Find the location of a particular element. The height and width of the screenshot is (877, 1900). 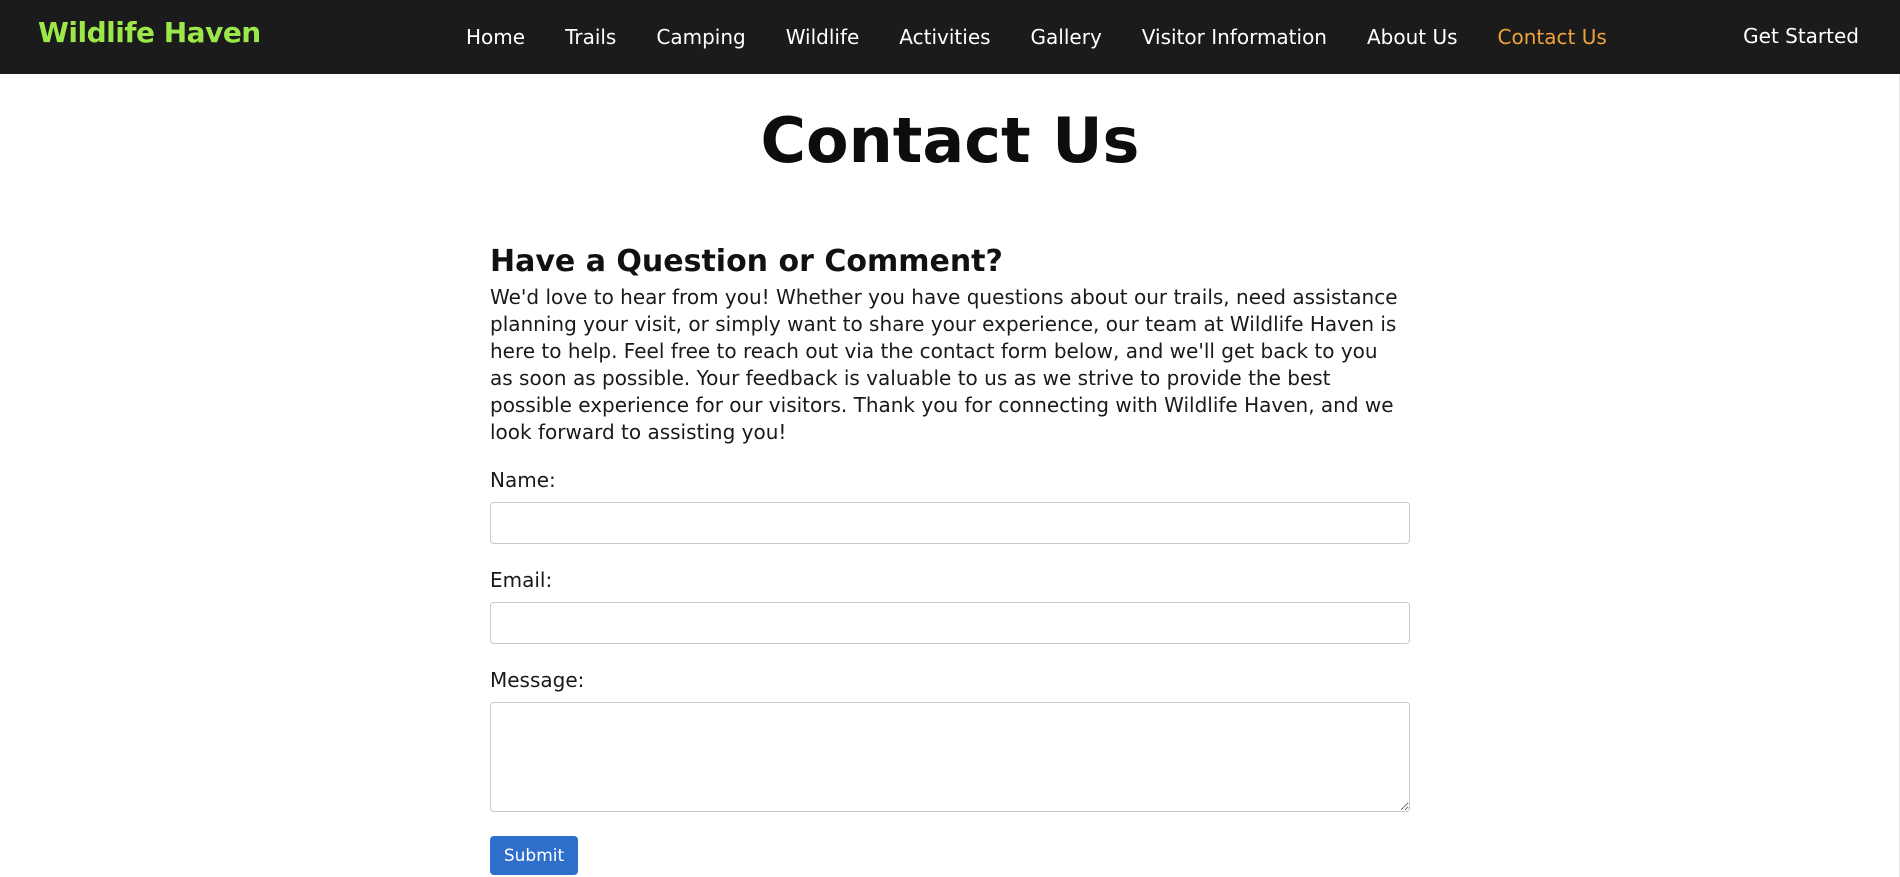

page-title: Contact Us is located at coordinates (950, 140).